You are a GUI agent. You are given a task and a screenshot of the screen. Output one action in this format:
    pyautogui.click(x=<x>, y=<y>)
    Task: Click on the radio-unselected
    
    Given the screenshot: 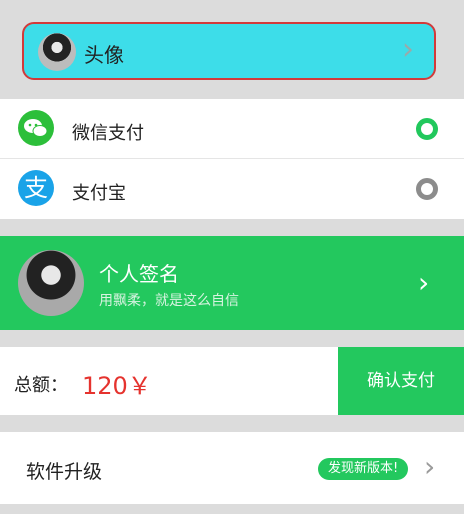 What is the action you would take?
    pyautogui.click(x=427, y=189)
    